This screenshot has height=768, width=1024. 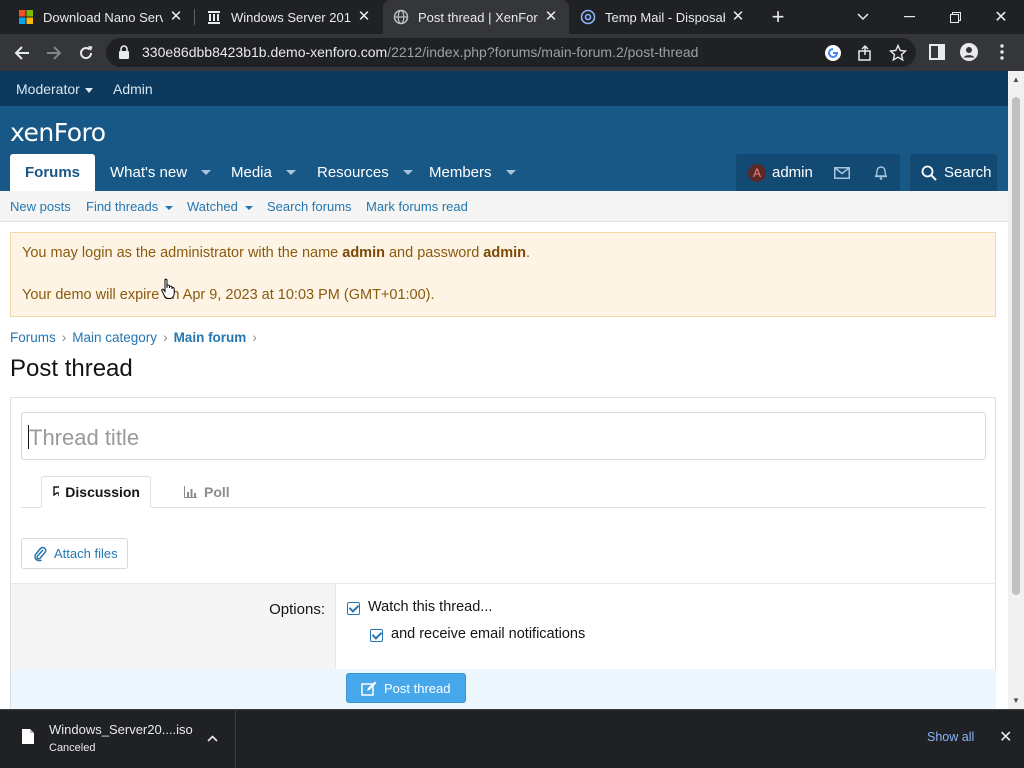 What do you see at coordinates (792, 172) in the screenshot?
I see `username: admin` at bounding box center [792, 172].